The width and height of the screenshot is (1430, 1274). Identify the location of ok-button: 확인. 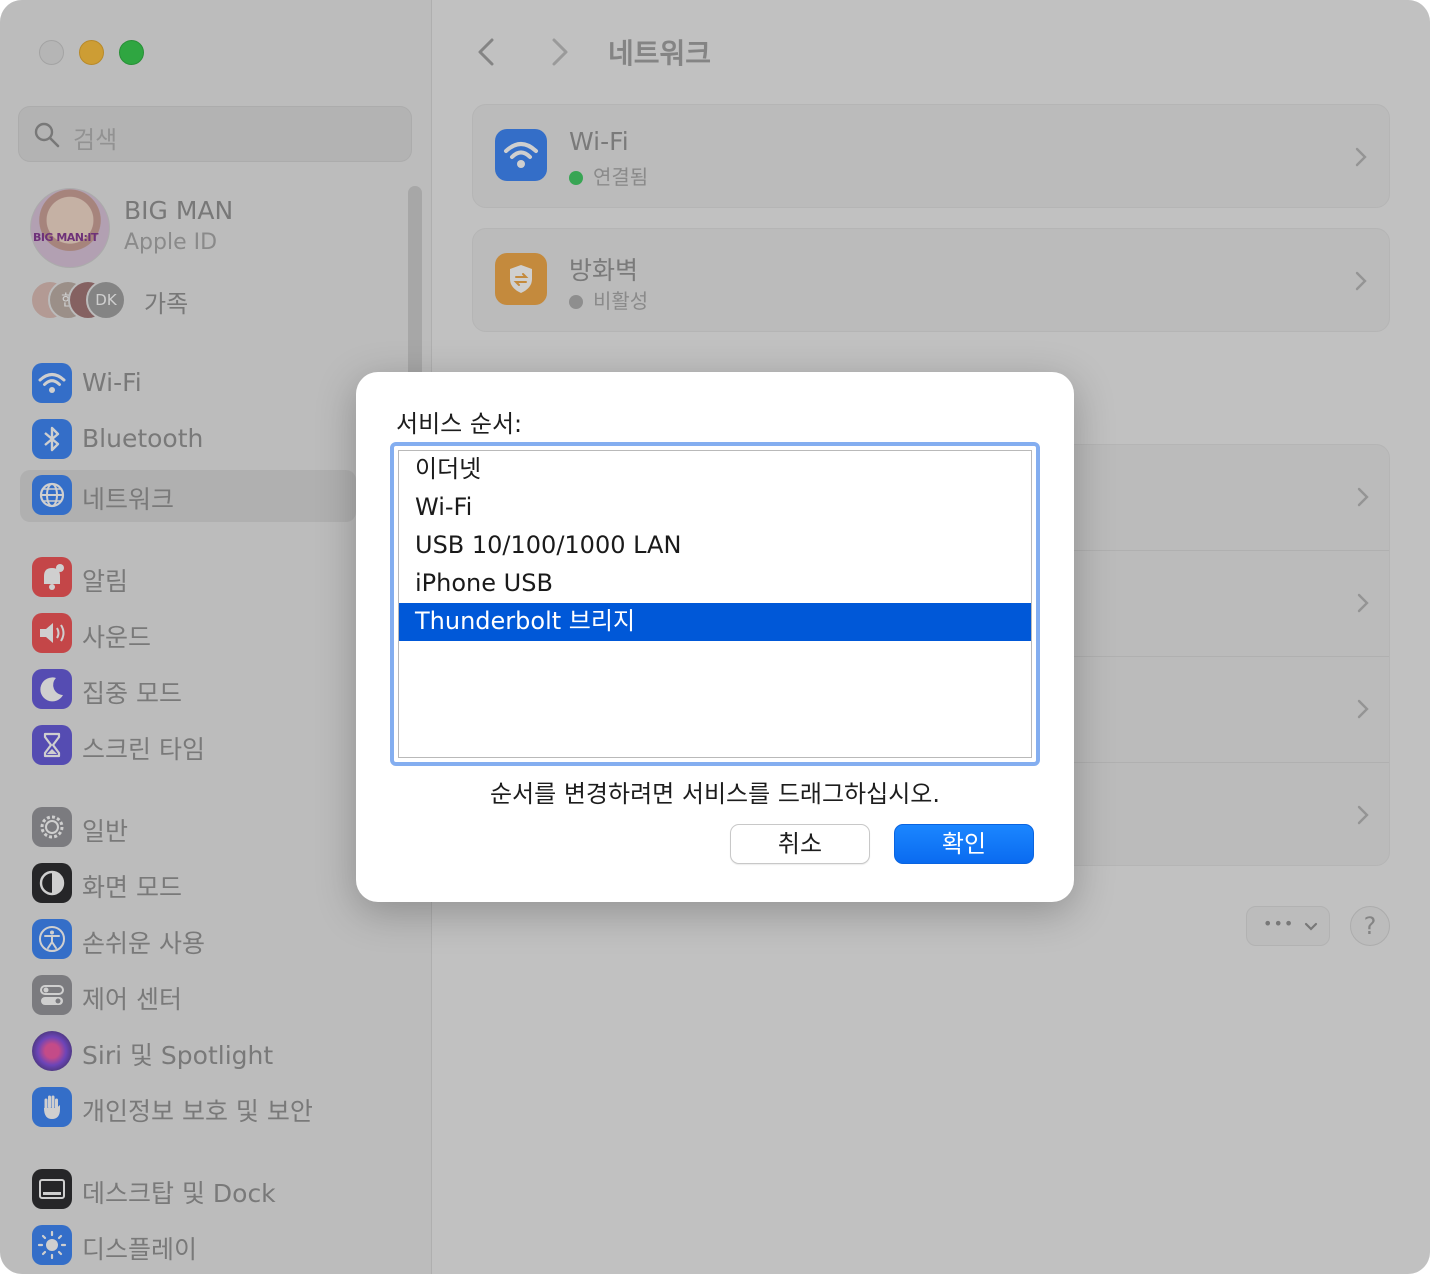
(964, 844).